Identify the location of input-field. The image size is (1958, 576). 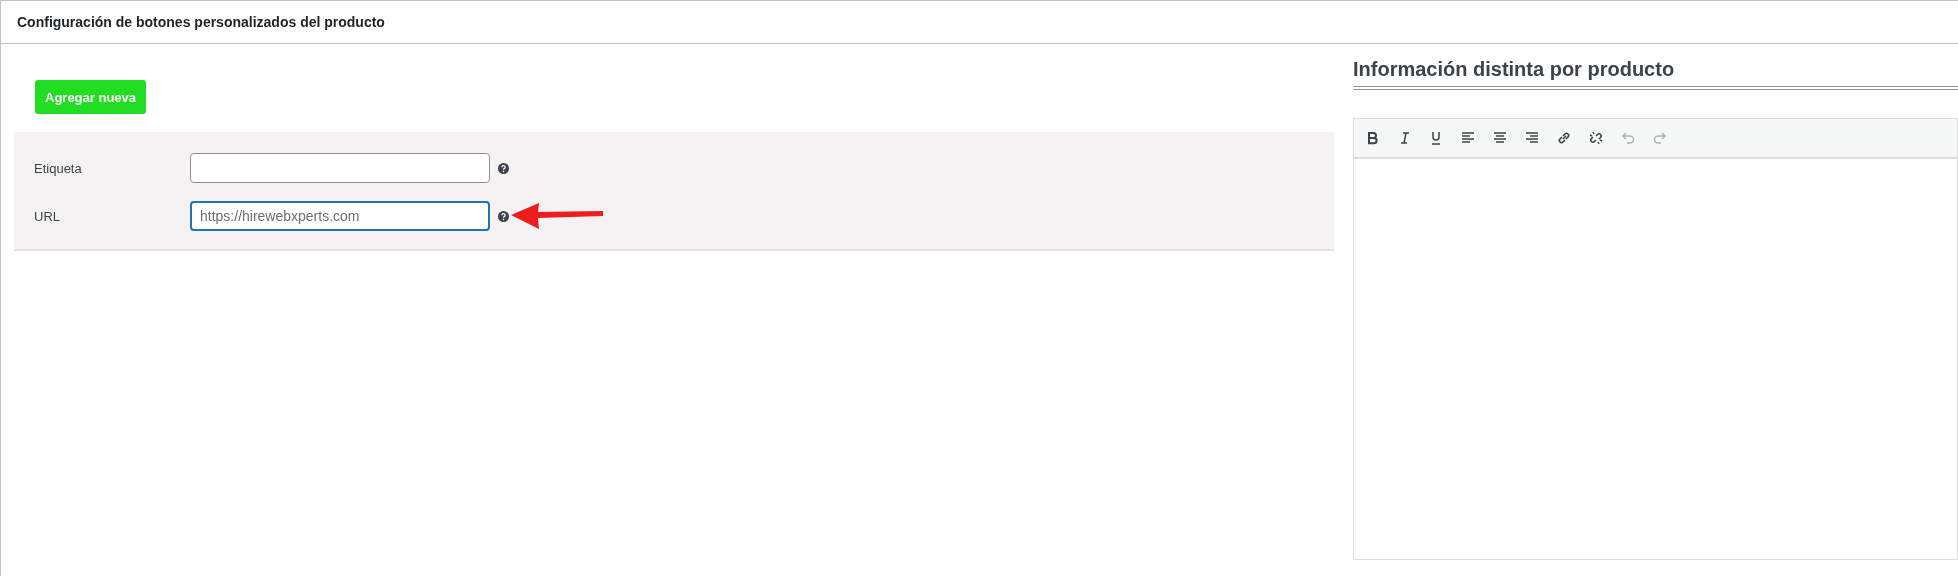
(340, 168).